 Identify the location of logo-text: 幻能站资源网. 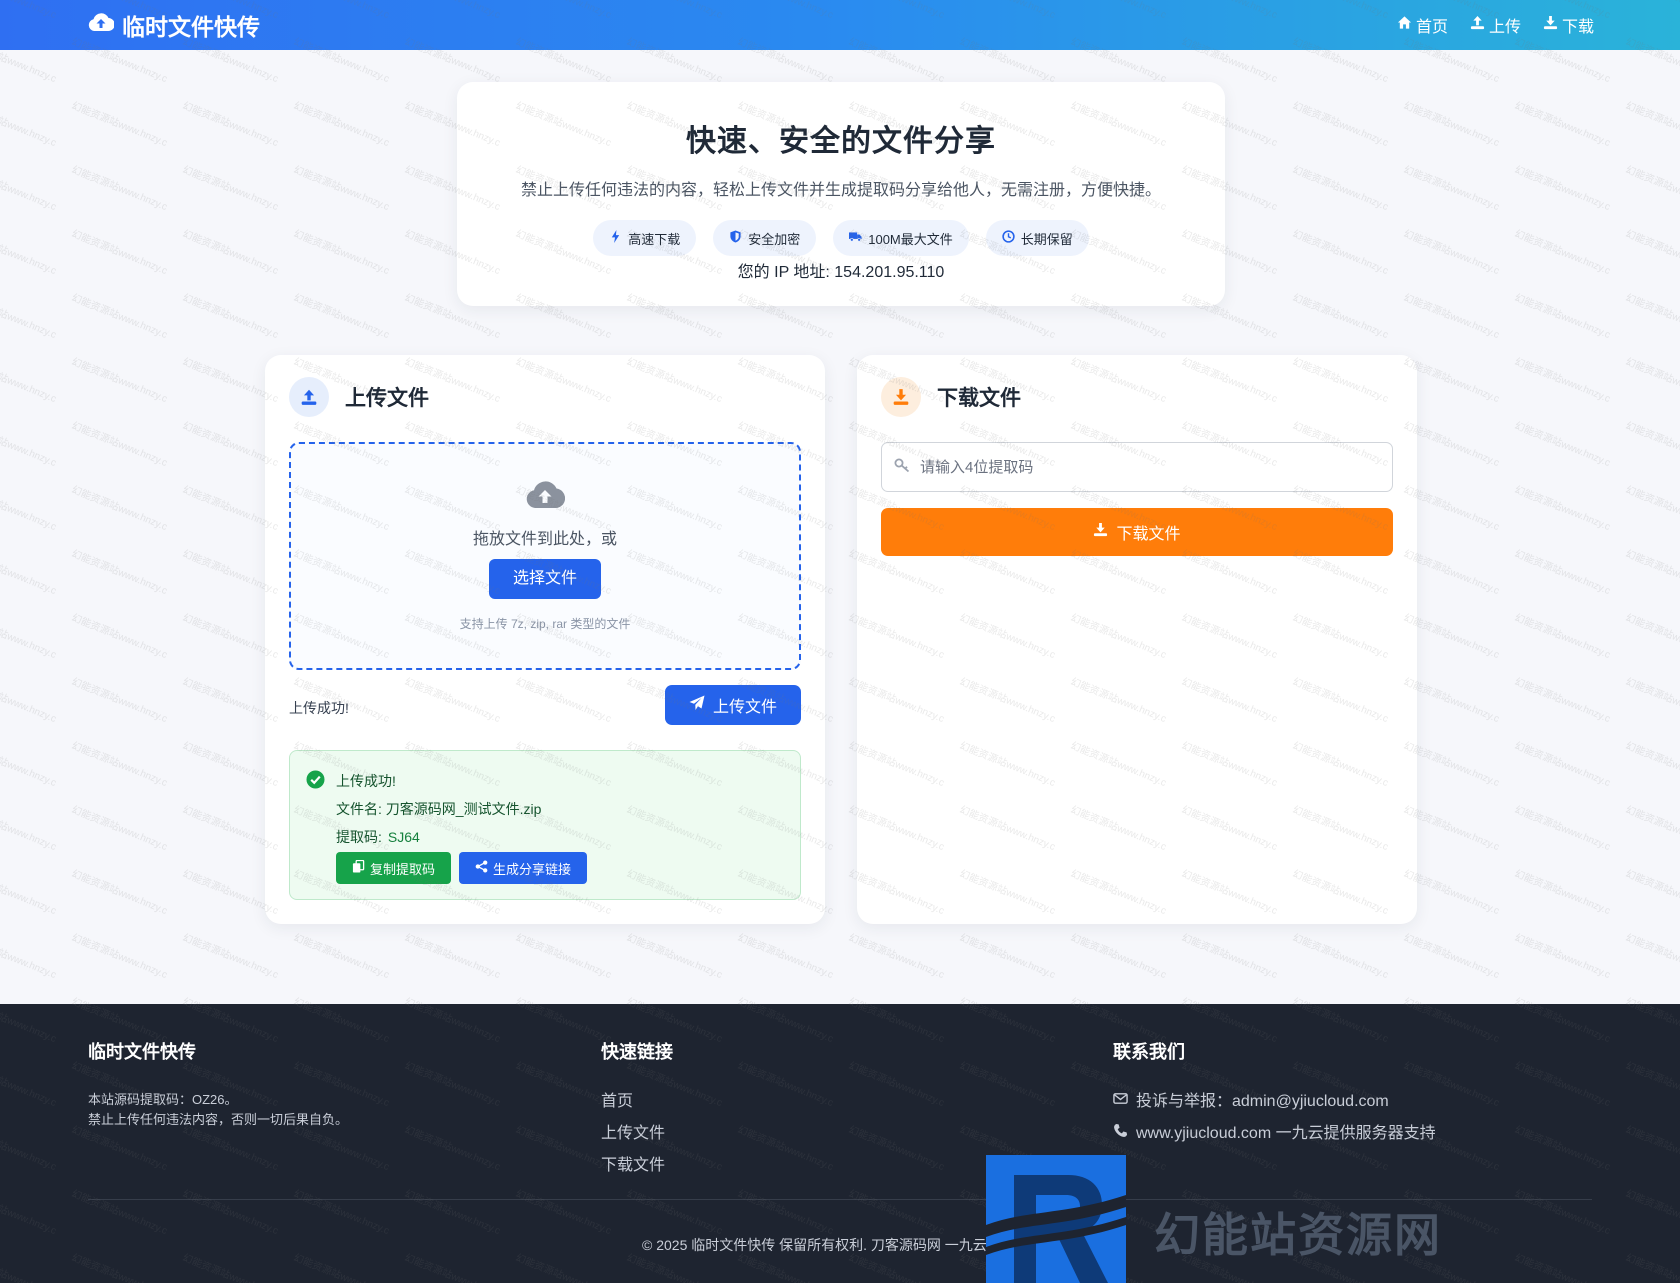
(1298, 1235).